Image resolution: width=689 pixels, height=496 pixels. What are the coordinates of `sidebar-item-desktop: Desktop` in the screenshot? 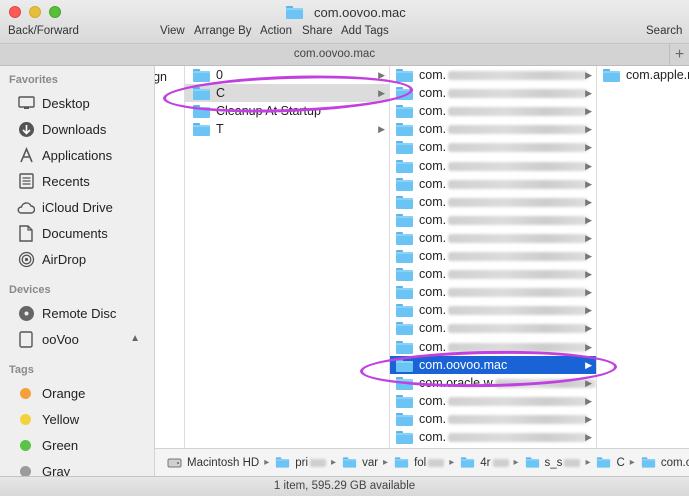 It's located at (77, 103).